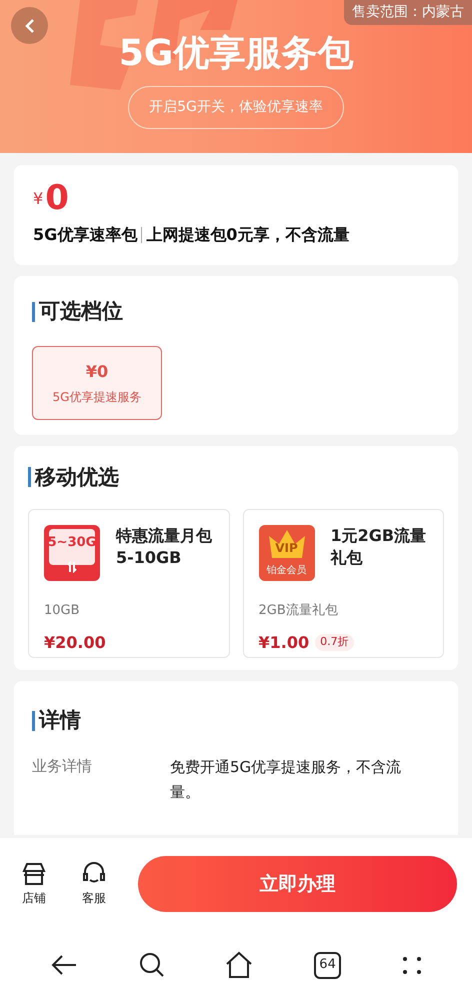 The height and width of the screenshot is (1000, 472). I want to click on detail-value: 免费开通5G优享提速服务，不含流量。, so click(286, 779).